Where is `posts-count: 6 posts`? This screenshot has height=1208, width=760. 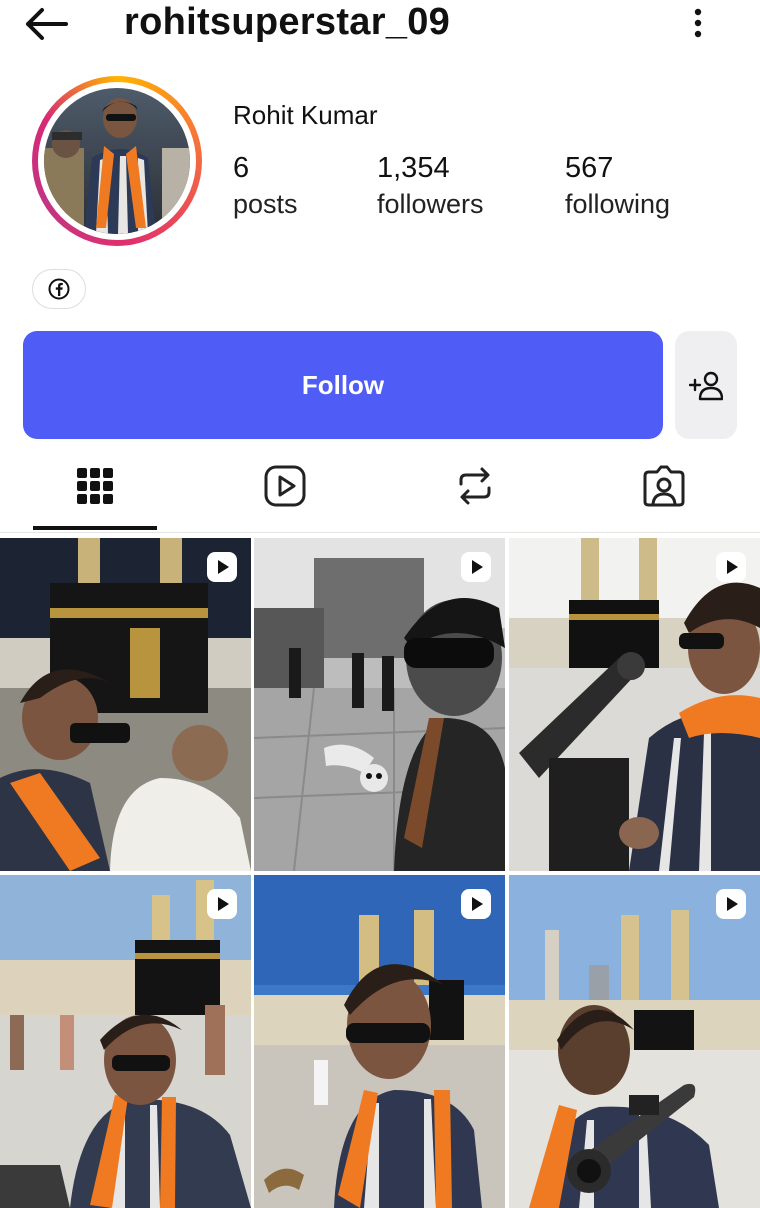
posts-count: 6 posts is located at coordinates (265, 186).